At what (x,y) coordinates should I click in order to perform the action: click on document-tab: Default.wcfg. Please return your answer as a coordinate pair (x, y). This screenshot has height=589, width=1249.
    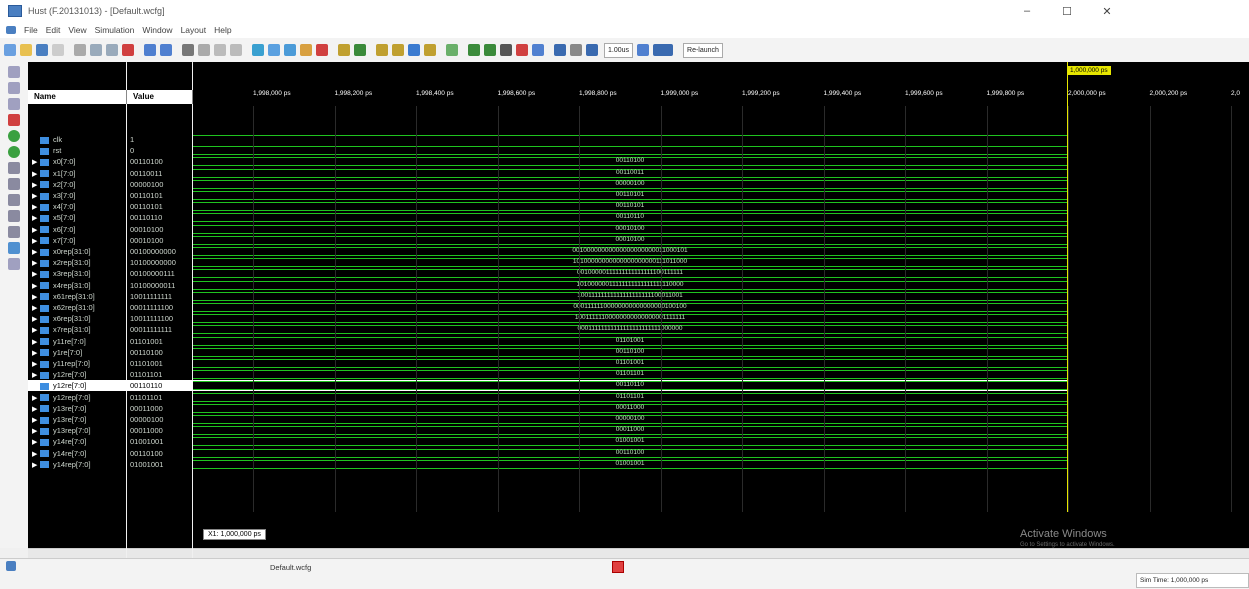
    Looking at the image, I should click on (290, 567).